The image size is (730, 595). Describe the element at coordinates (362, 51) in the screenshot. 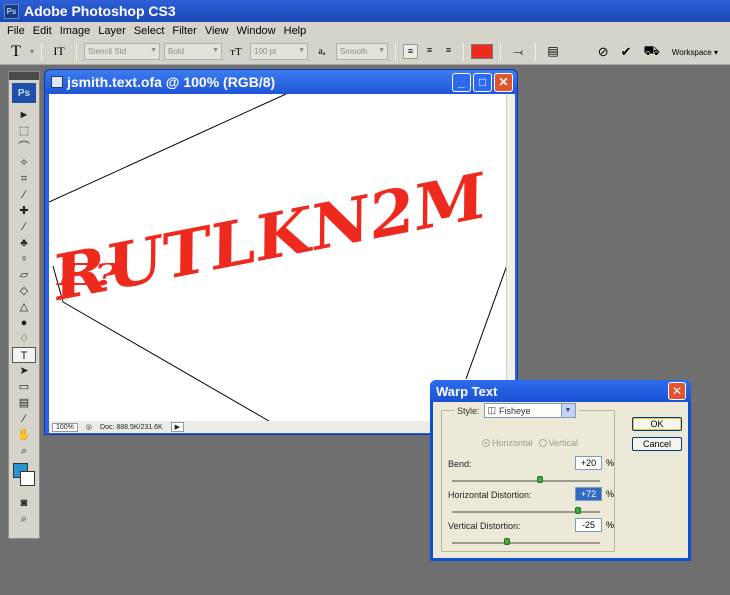

I see `antialias-select: Smooth ▼` at that location.